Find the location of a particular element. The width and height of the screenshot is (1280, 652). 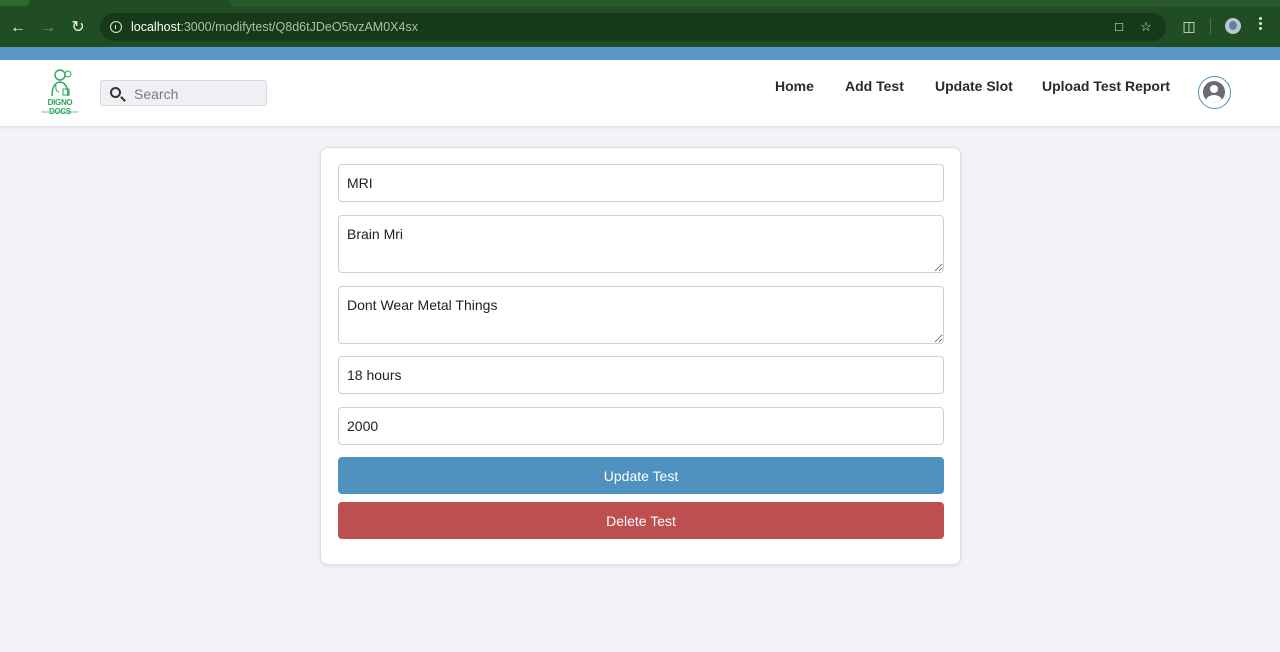

test-instructions-textarea: Dont Wear Metal Things is located at coordinates (641, 315).